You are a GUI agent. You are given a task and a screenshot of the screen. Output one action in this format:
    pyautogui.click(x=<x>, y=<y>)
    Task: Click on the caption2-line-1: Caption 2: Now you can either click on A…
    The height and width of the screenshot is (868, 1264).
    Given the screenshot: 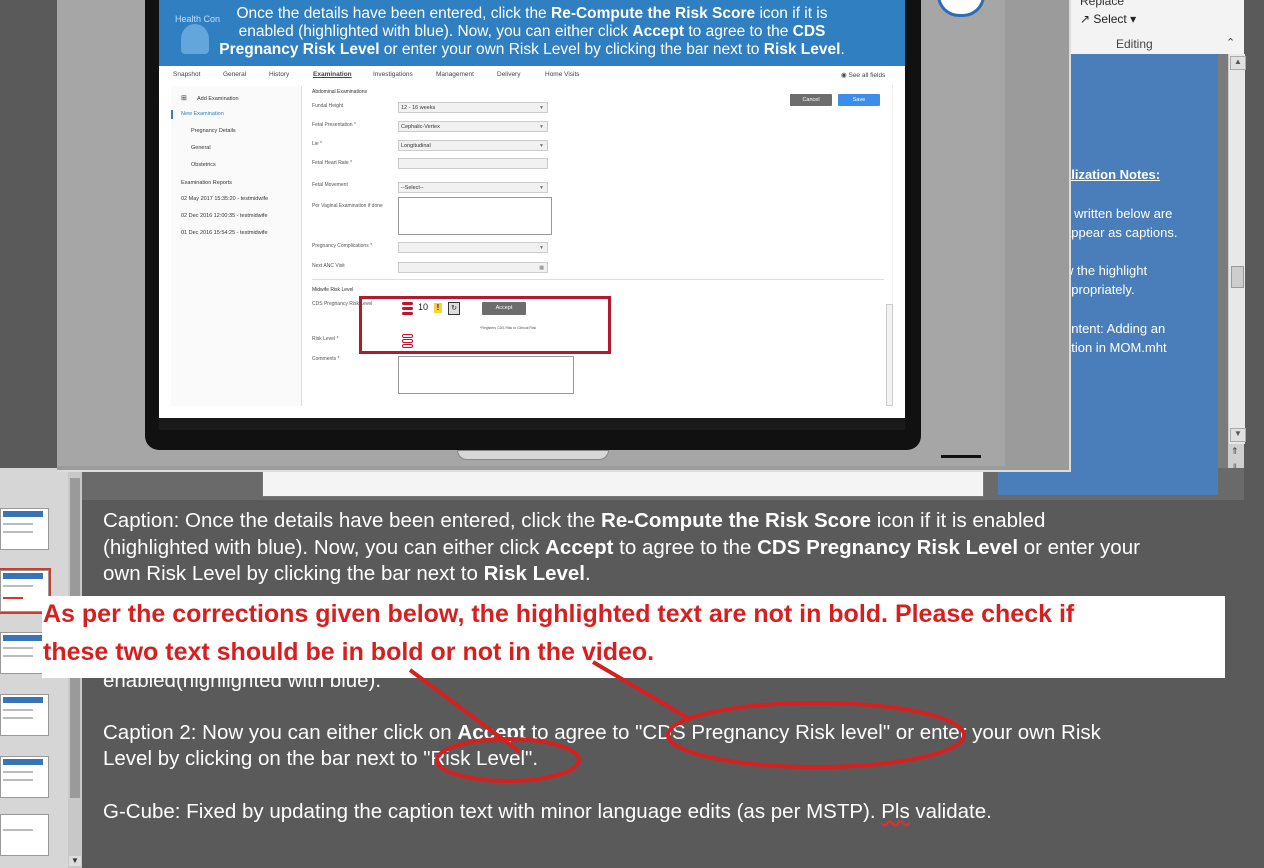 What is the action you would take?
    pyautogui.click(x=602, y=732)
    